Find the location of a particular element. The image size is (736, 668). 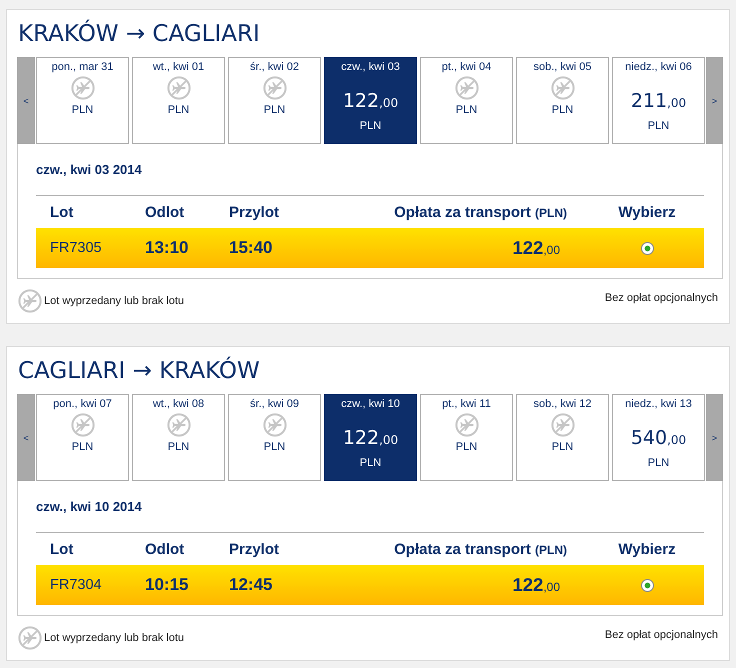

date-tile: niedz., kwi 13 540,00 PLN is located at coordinates (658, 437).